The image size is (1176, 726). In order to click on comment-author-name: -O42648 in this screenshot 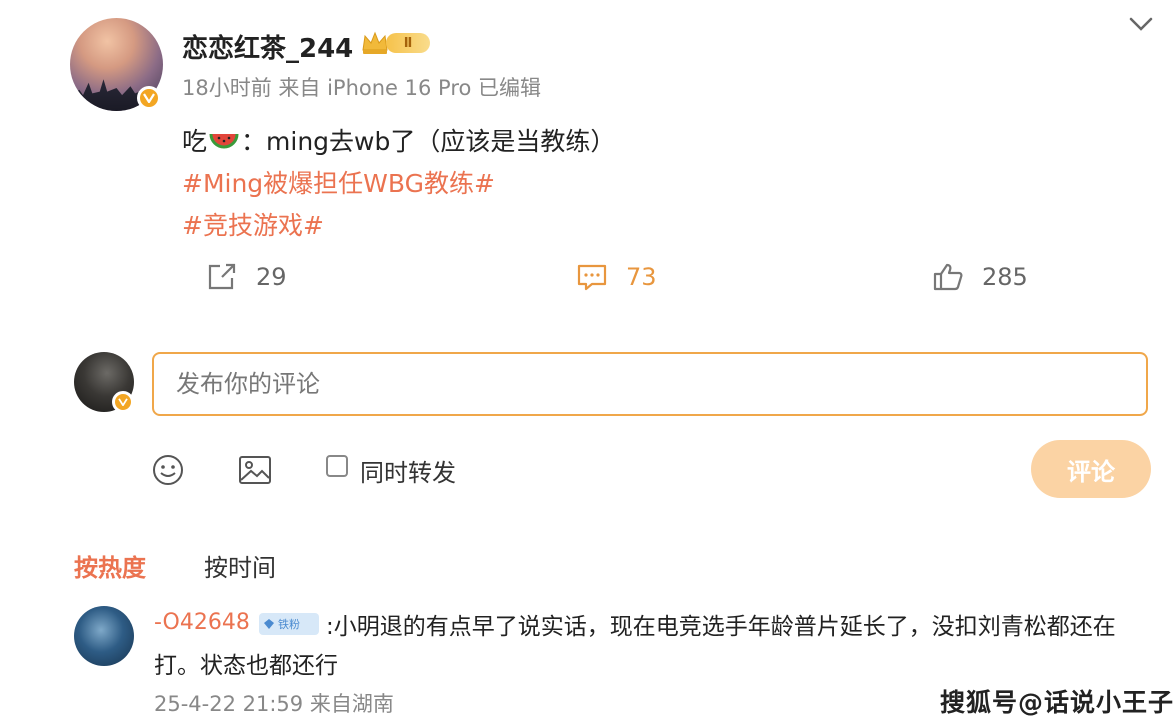, I will do `click(202, 622)`.